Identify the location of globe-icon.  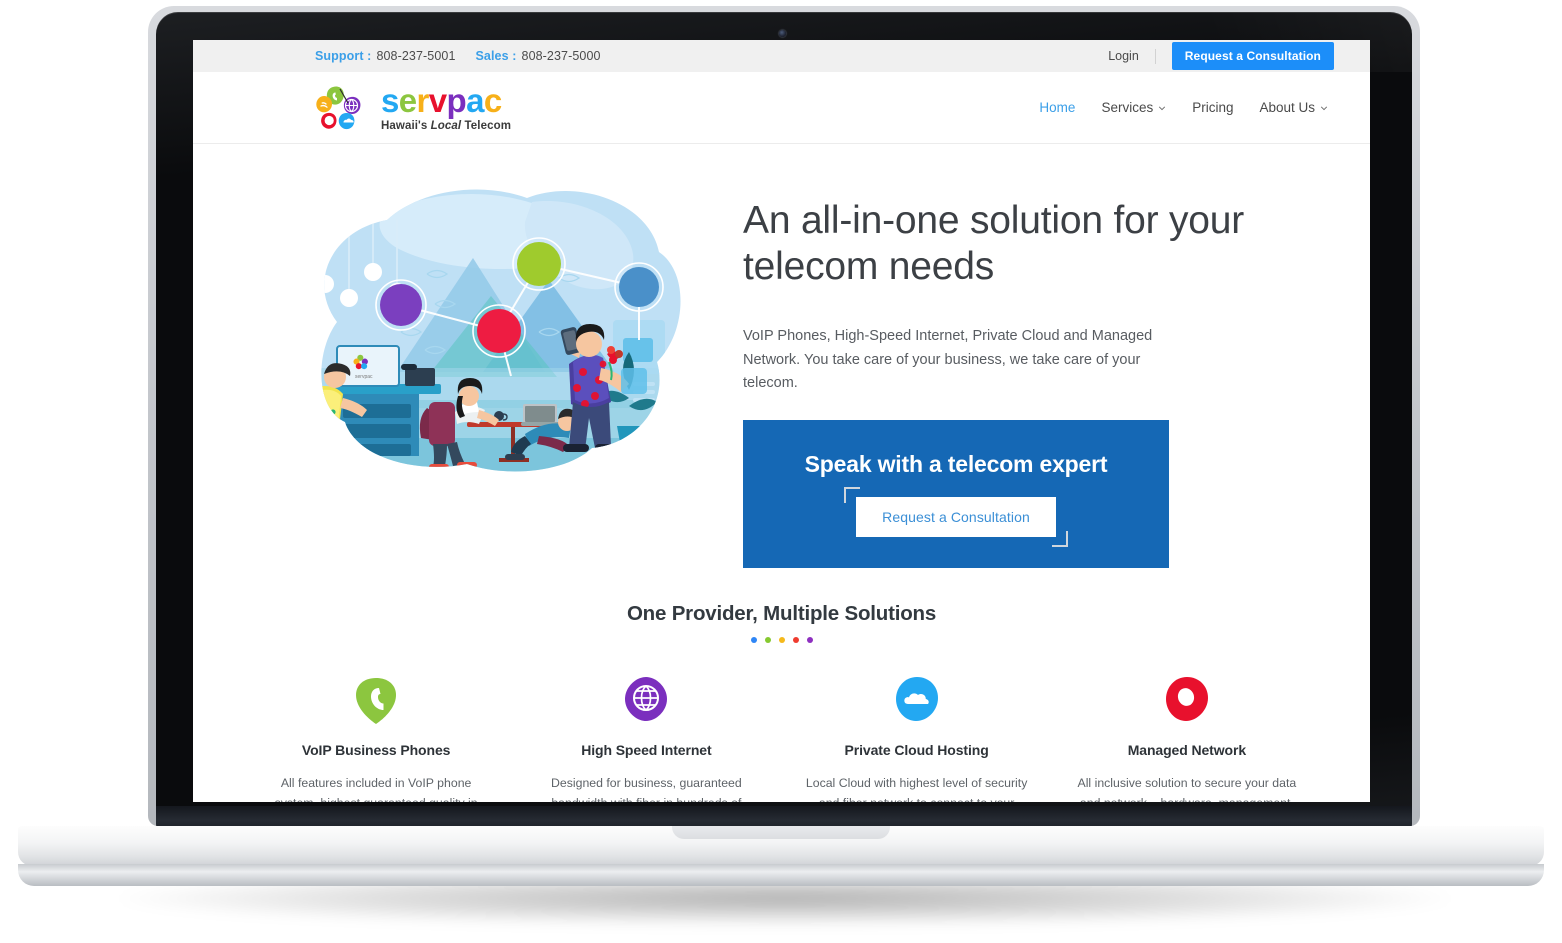
(646, 698).